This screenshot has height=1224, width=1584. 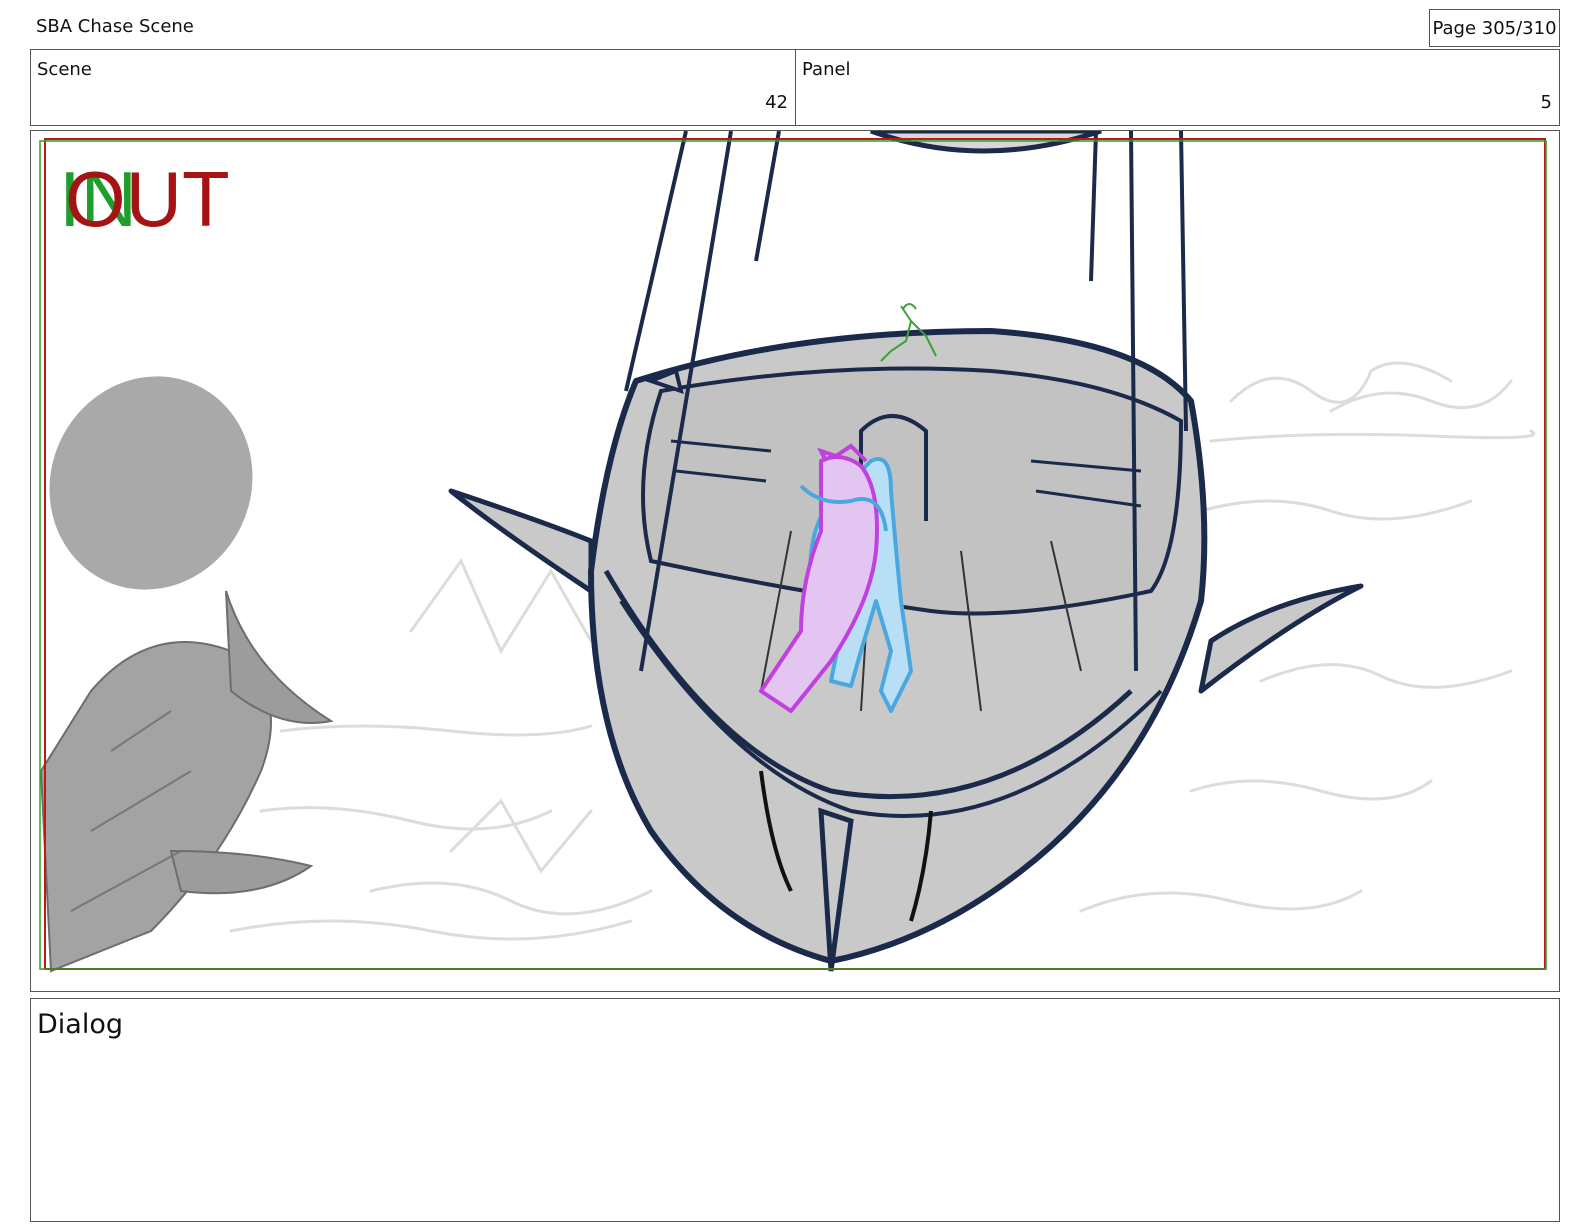 What do you see at coordinates (115, 26) in the screenshot?
I see `document-title: SBA Chase Scene` at bounding box center [115, 26].